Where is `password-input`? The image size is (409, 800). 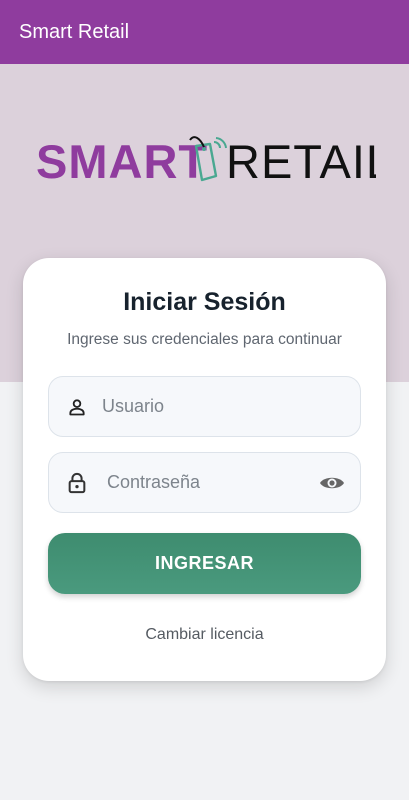
password-input is located at coordinates (207, 482).